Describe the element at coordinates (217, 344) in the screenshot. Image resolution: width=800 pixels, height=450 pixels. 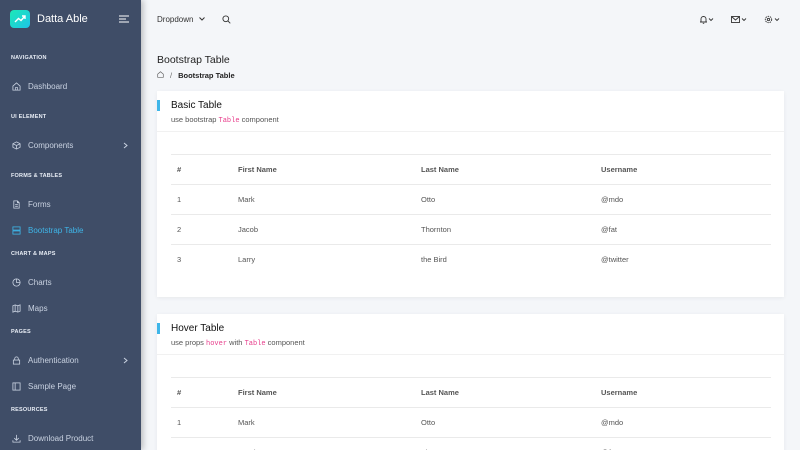
I see `code-hover: hover` at that location.